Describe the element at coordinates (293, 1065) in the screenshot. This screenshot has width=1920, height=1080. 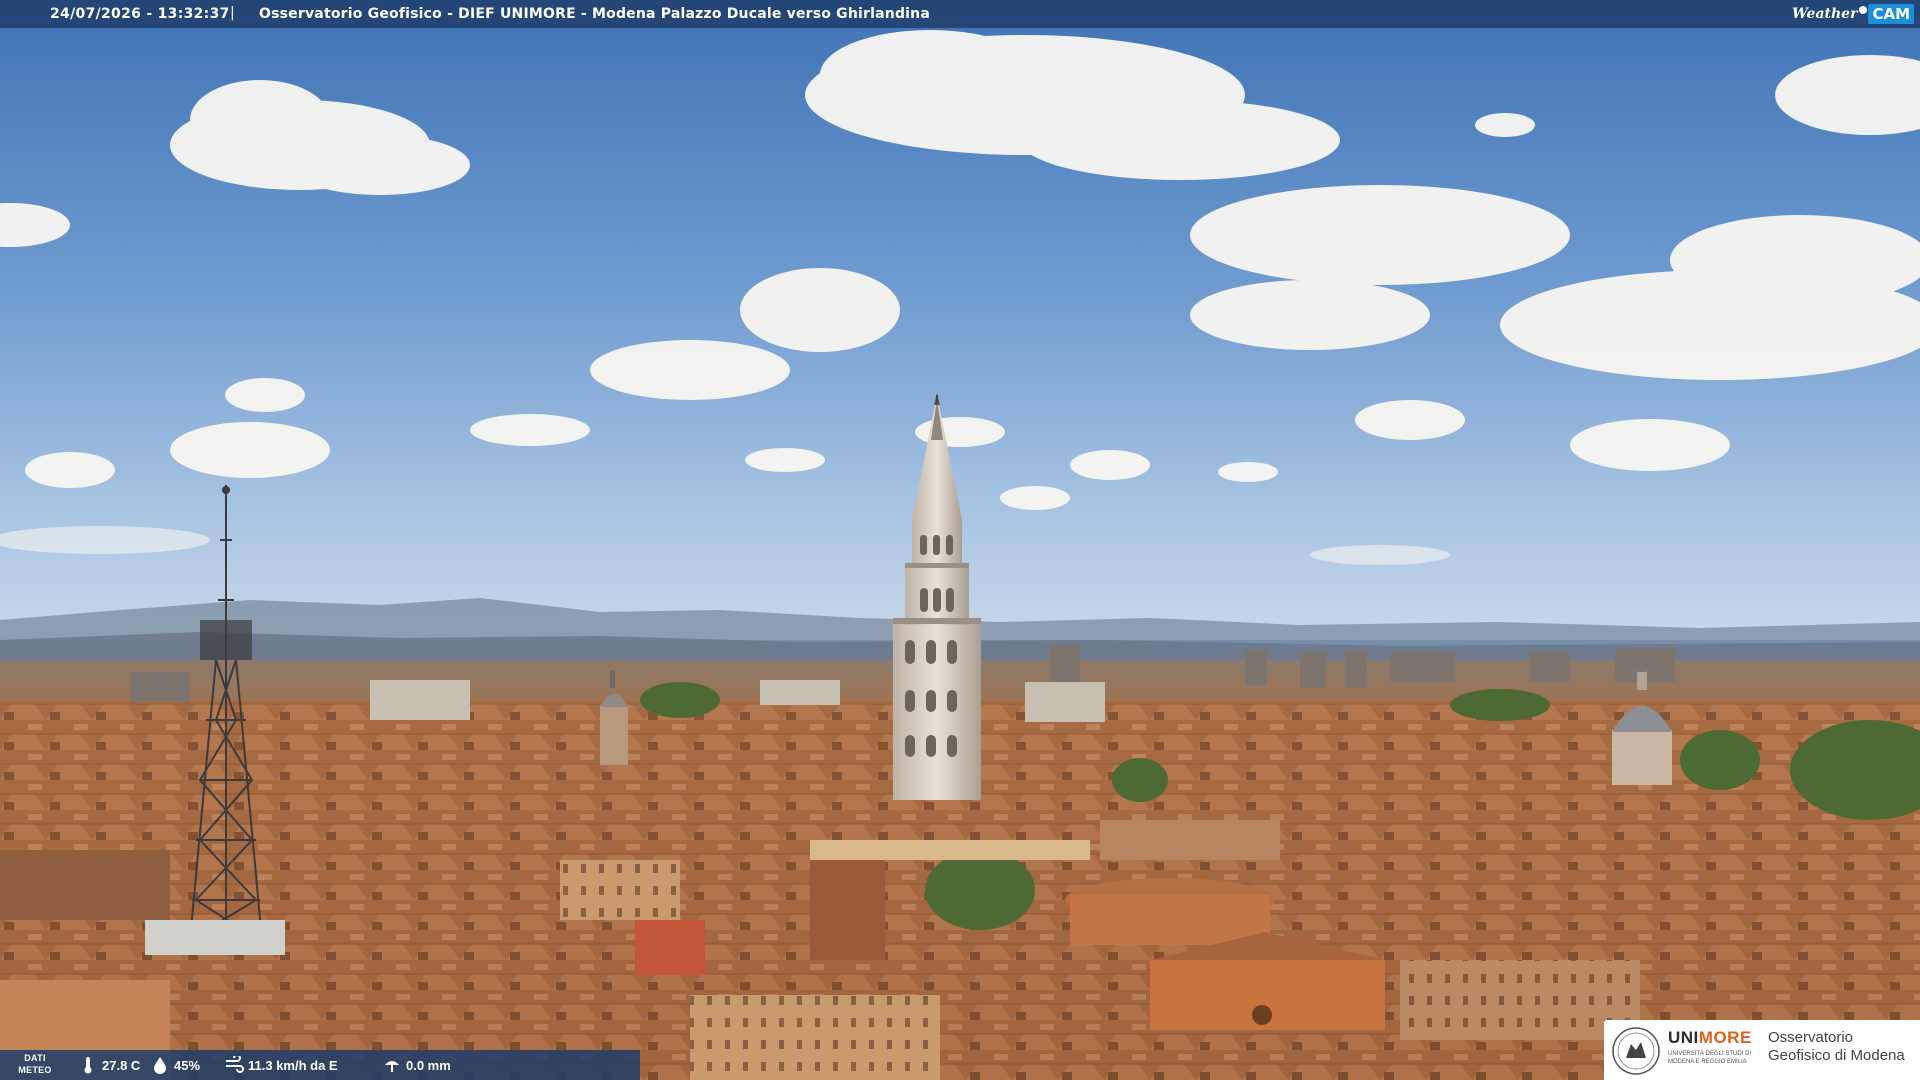
I see `wind-value: 11.3 km/h da E` at that location.